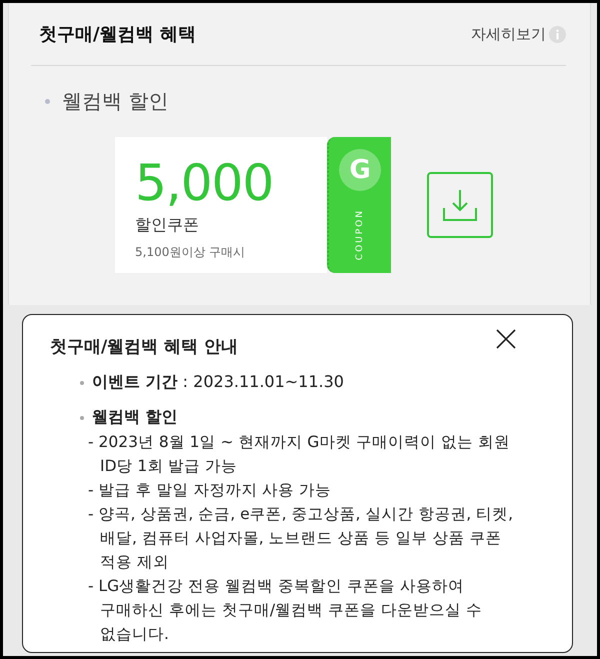  What do you see at coordinates (210, 490) in the screenshot?
I see `benefit-note: - 발급 후 말일 자정까지 사용 가능` at bounding box center [210, 490].